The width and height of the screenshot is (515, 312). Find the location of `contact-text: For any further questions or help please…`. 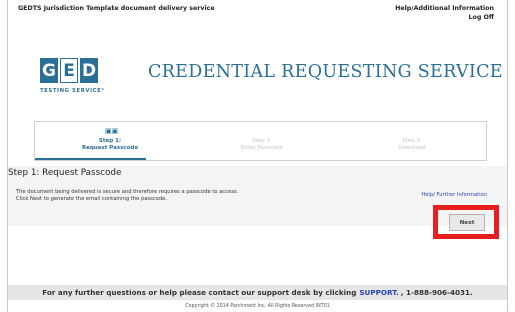

contact-text: For any further questions or help please… is located at coordinates (199, 292).